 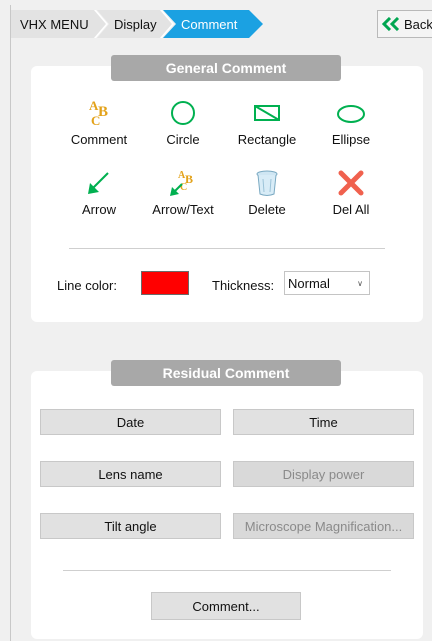 I want to click on abc-text-icon: A B C, so click(x=98, y=113).